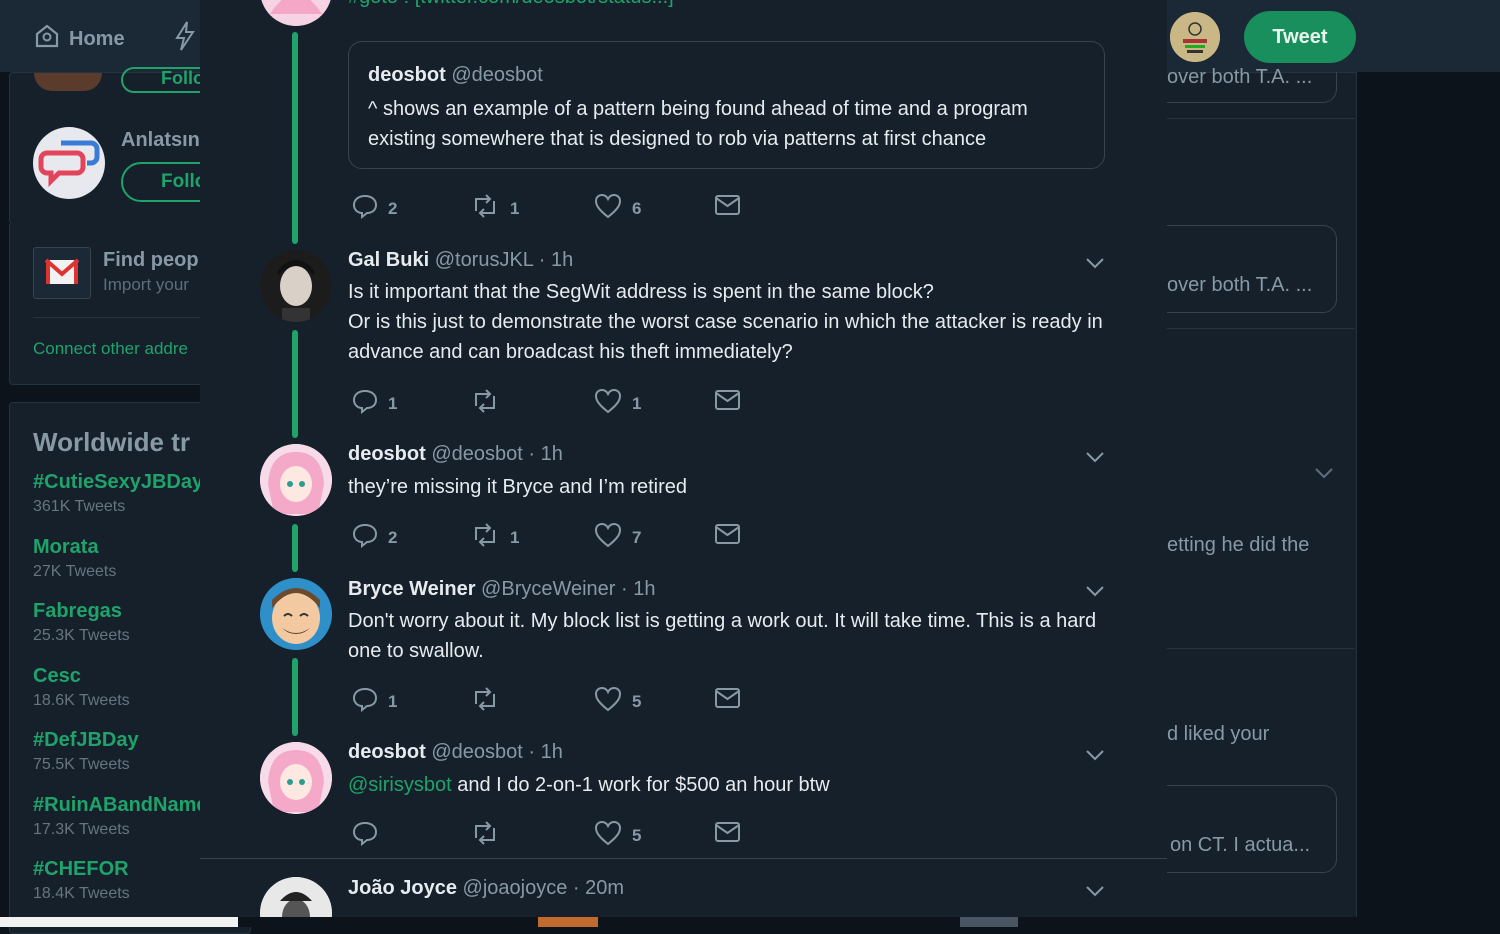  What do you see at coordinates (388, 260) in the screenshot?
I see `author-name: Gal Buki` at bounding box center [388, 260].